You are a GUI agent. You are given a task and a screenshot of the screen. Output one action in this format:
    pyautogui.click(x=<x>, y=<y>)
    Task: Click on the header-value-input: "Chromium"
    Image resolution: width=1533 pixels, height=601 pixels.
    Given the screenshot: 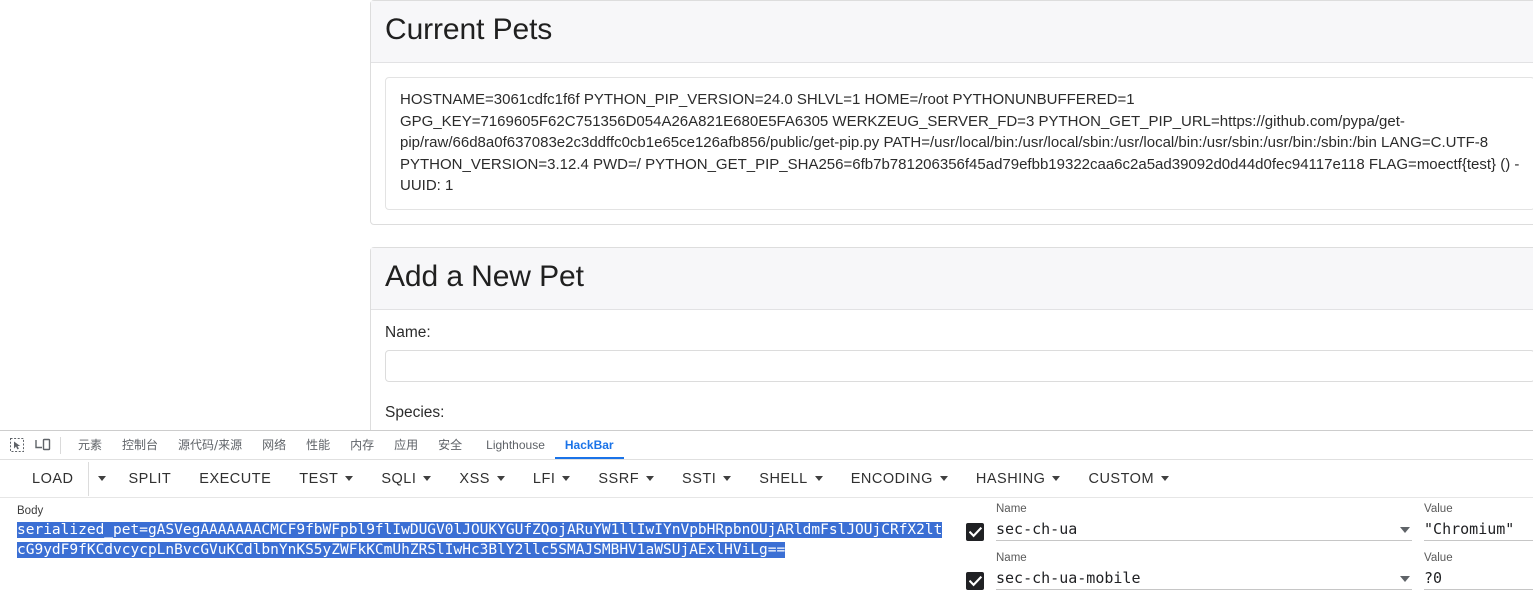 What is the action you would take?
    pyautogui.click(x=1478, y=529)
    